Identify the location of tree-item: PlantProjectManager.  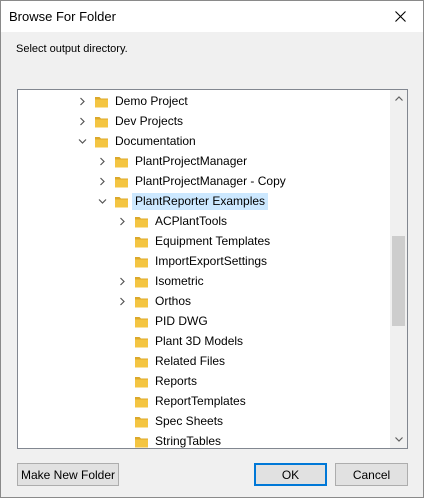
(204, 161).